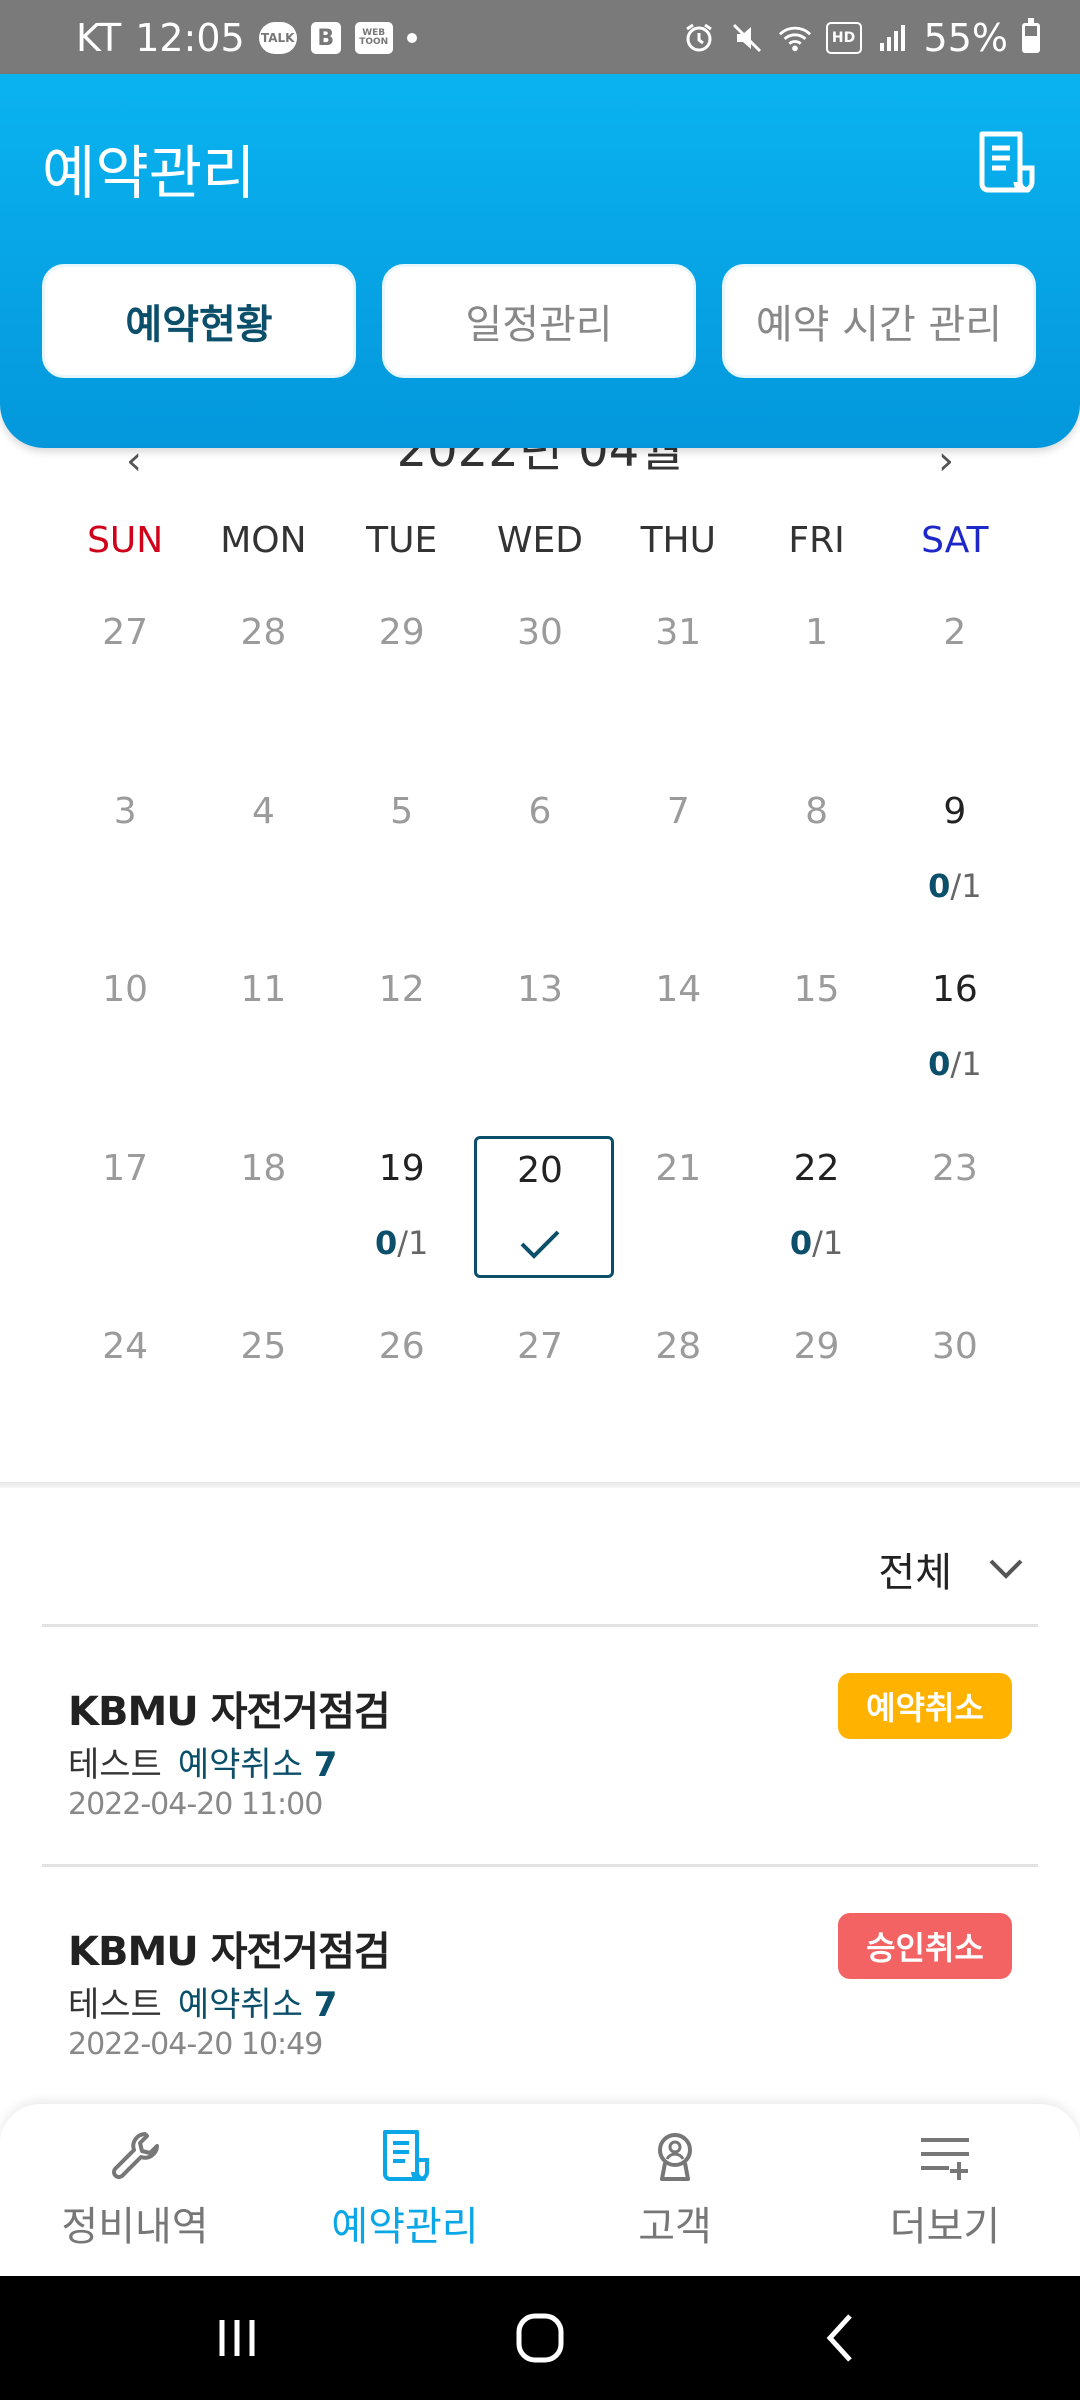  I want to click on home-icon, so click(540, 2338).